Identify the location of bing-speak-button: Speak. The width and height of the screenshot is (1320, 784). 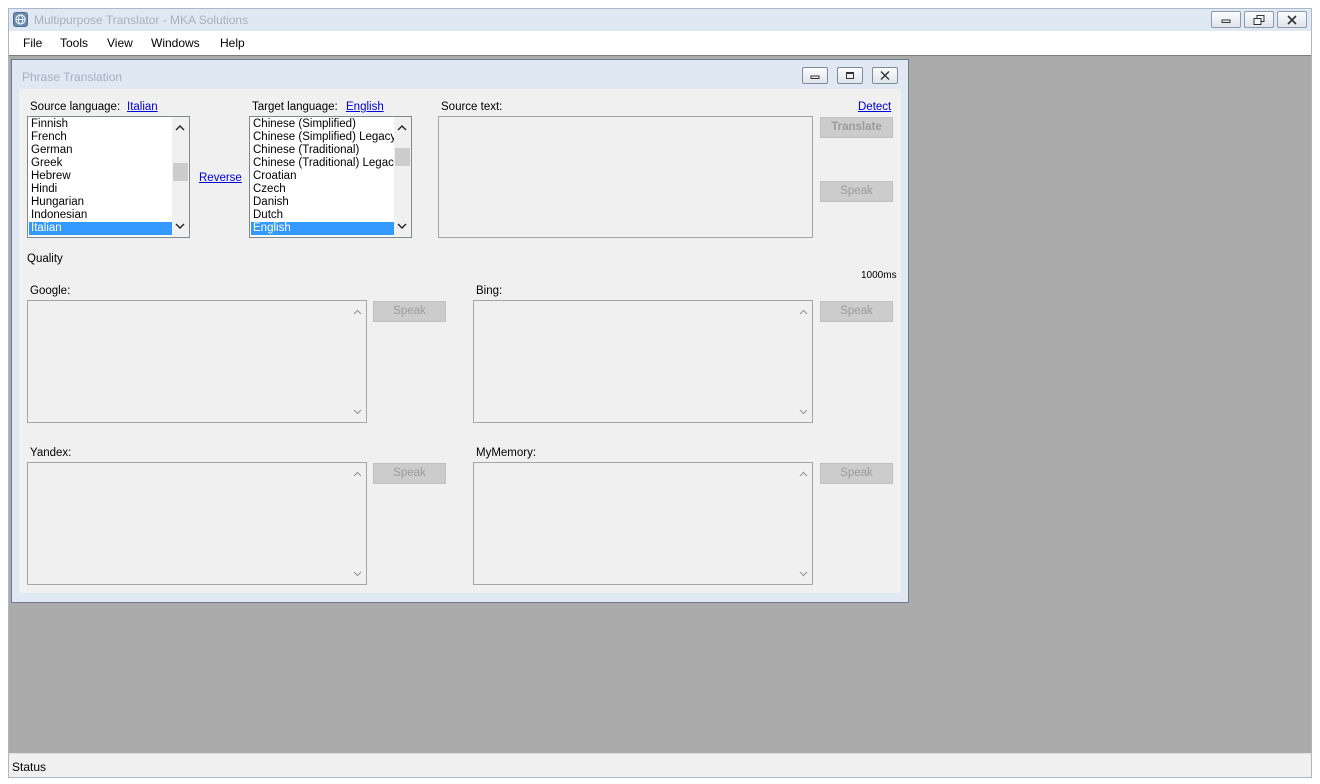
(856, 311).